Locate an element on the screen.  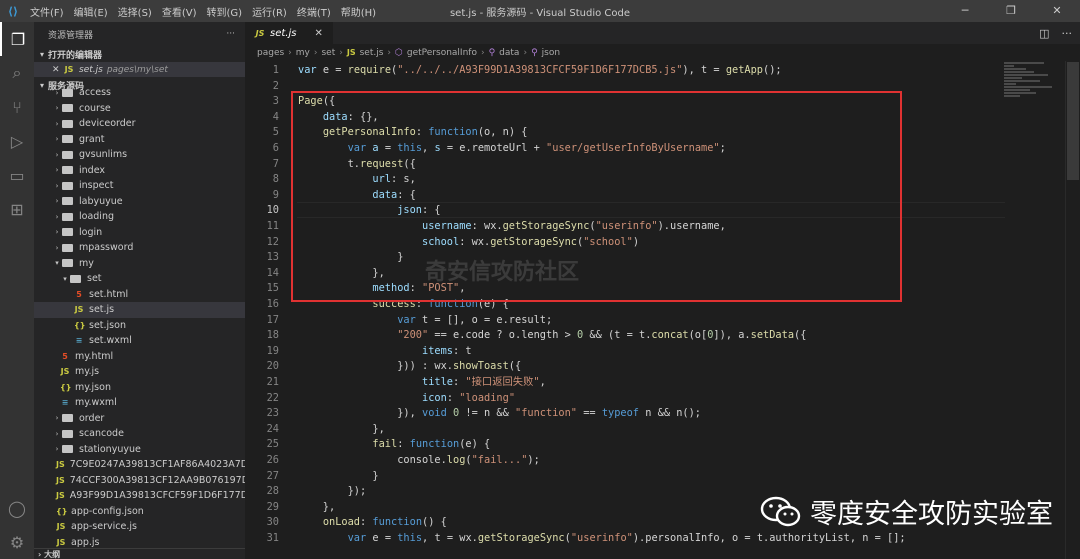
crumb-function: getPersonalInfo is located at coordinates (442, 53).